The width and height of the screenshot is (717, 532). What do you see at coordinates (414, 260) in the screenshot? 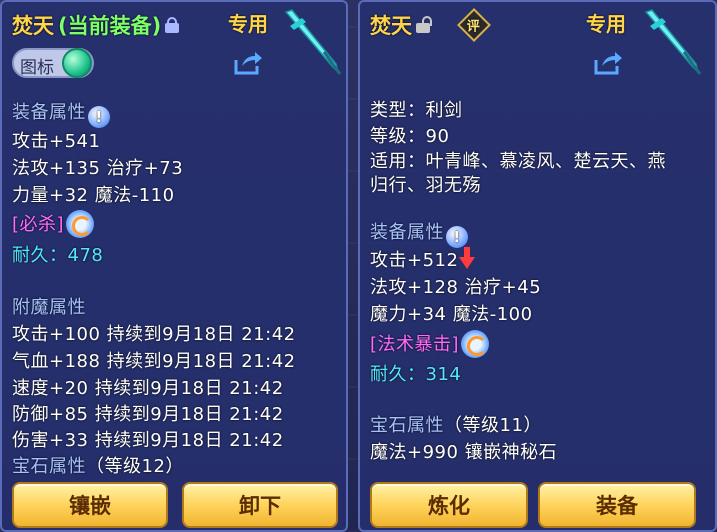
I see `attack-stat: 攻击+512` at bounding box center [414, 260].